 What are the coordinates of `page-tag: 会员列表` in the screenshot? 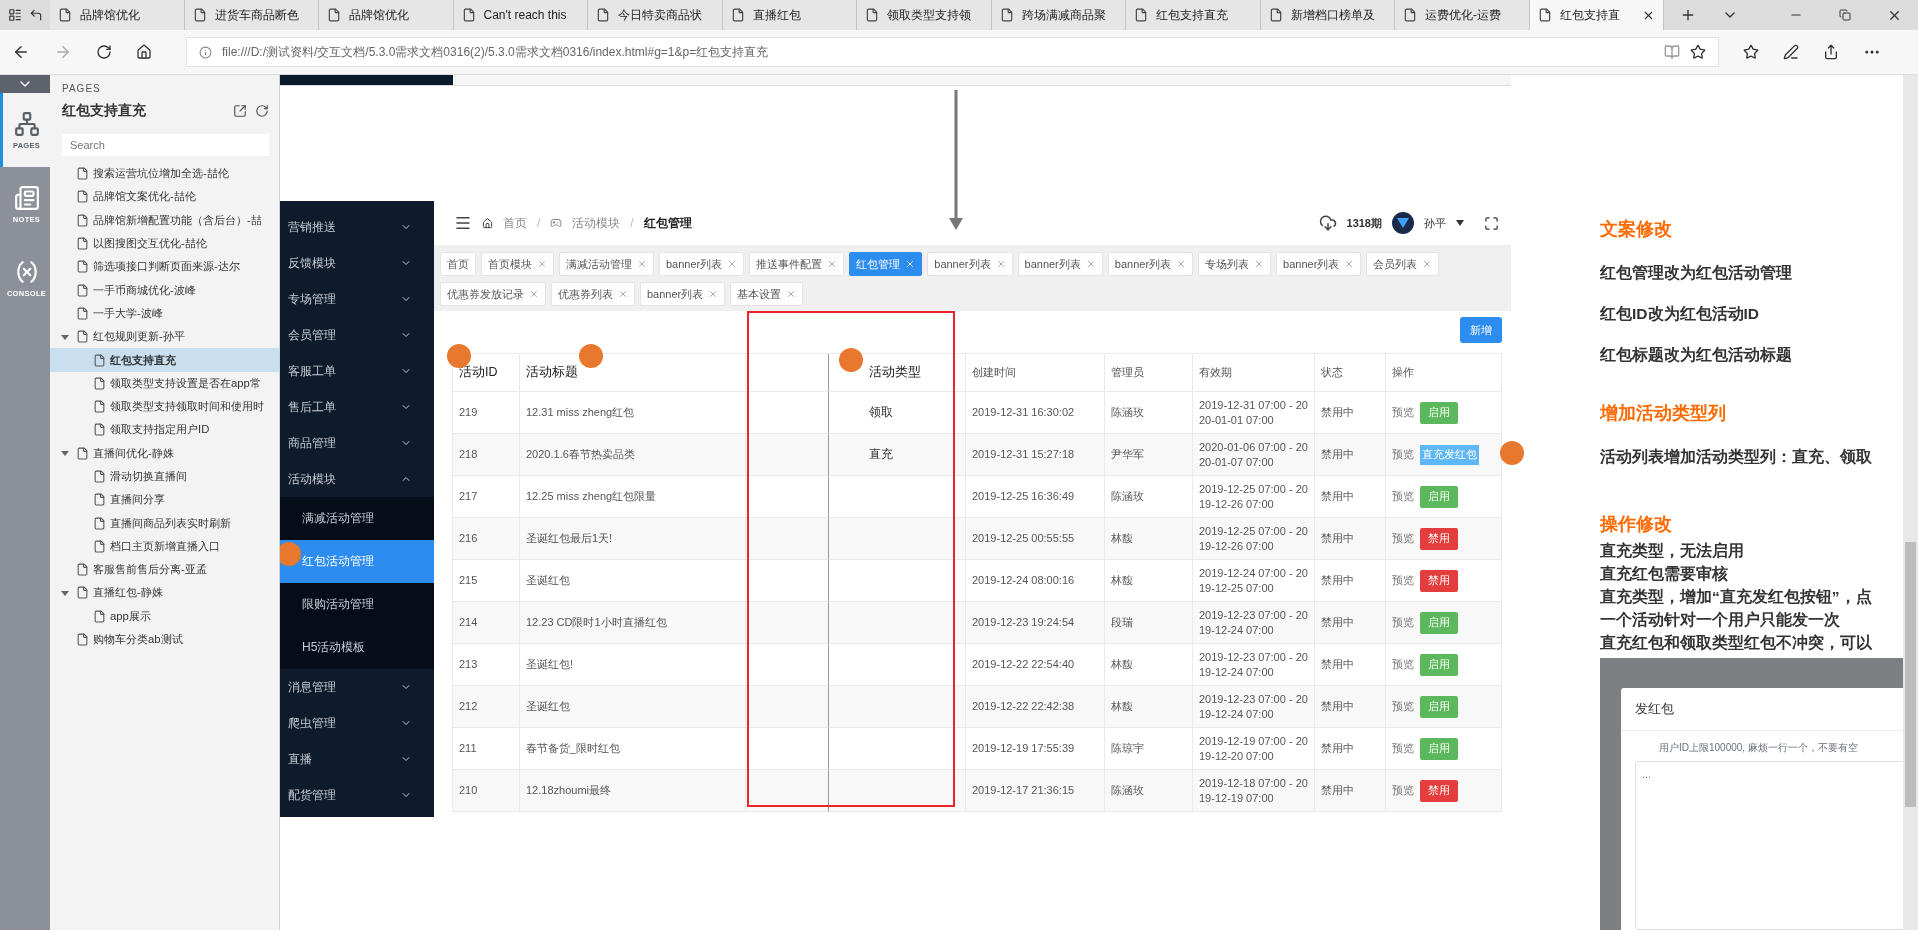 It's located at (1403, 264).